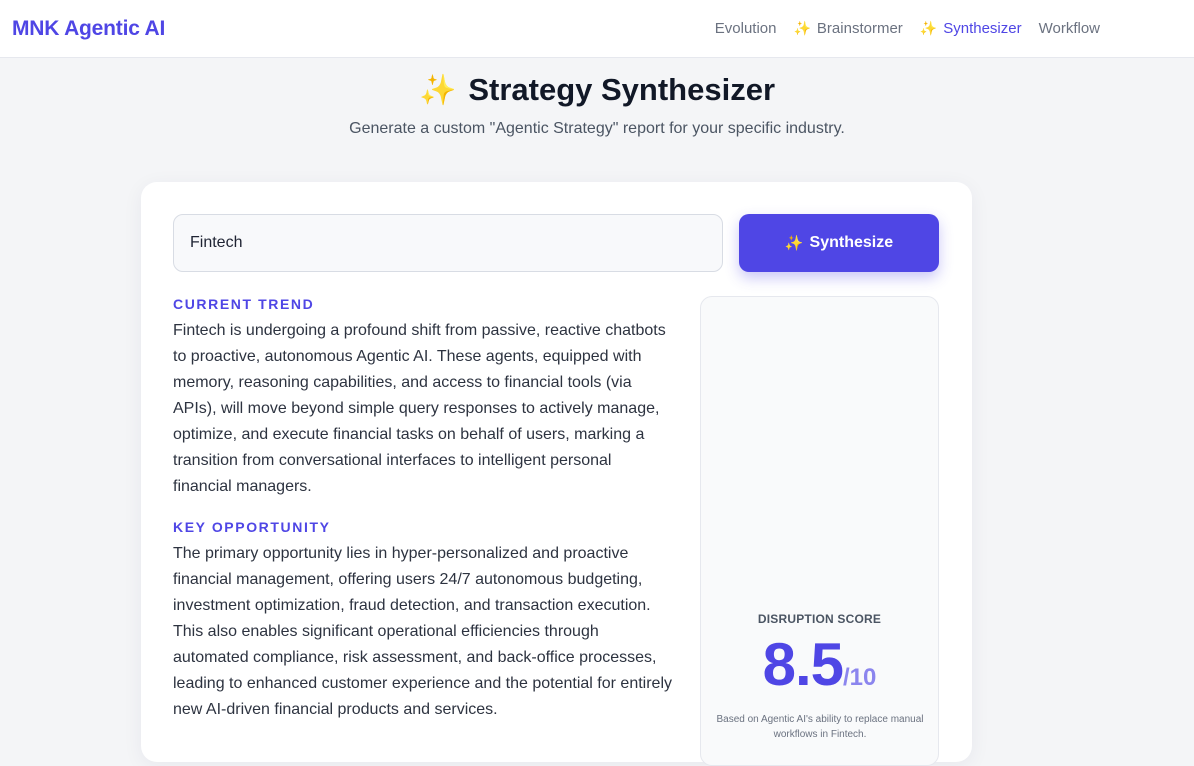 The height and width of the screenshot is (766, 1194). I want to click on synthesize-button: ✨ Synthesize, so click(839, 243).